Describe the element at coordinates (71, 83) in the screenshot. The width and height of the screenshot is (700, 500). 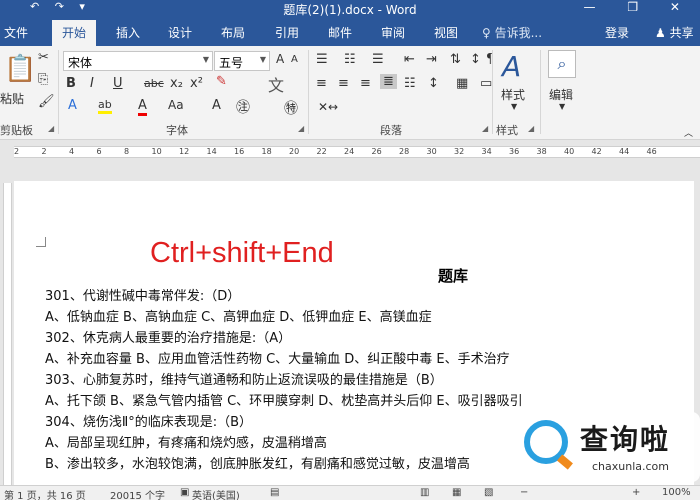
I see `bold-icon: B` at that location.